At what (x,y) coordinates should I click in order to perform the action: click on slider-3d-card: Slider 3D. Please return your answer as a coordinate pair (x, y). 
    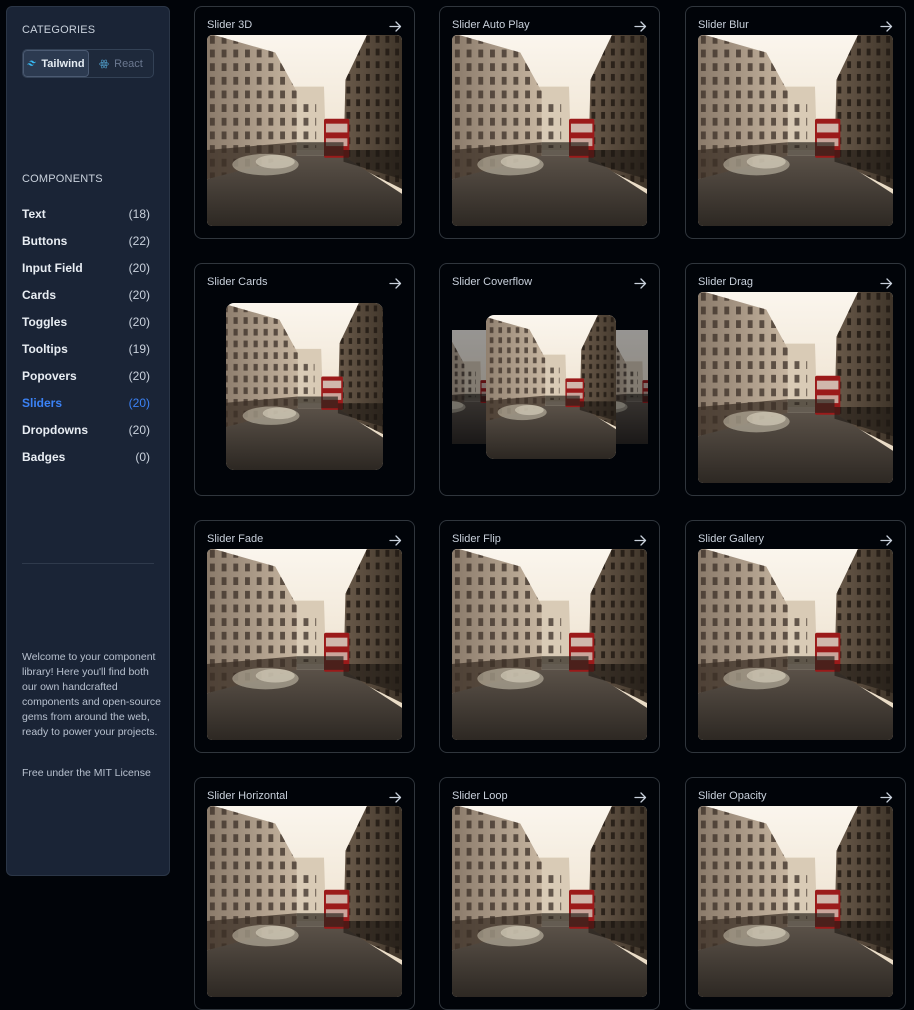
    Looking at the image, I should click on (304, 122).